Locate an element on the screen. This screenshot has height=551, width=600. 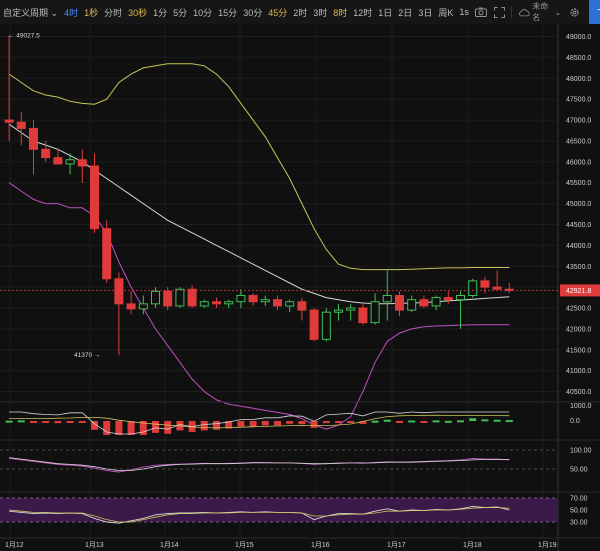
price-tick-label: 47500.0 is located at coordinates (578, 100).